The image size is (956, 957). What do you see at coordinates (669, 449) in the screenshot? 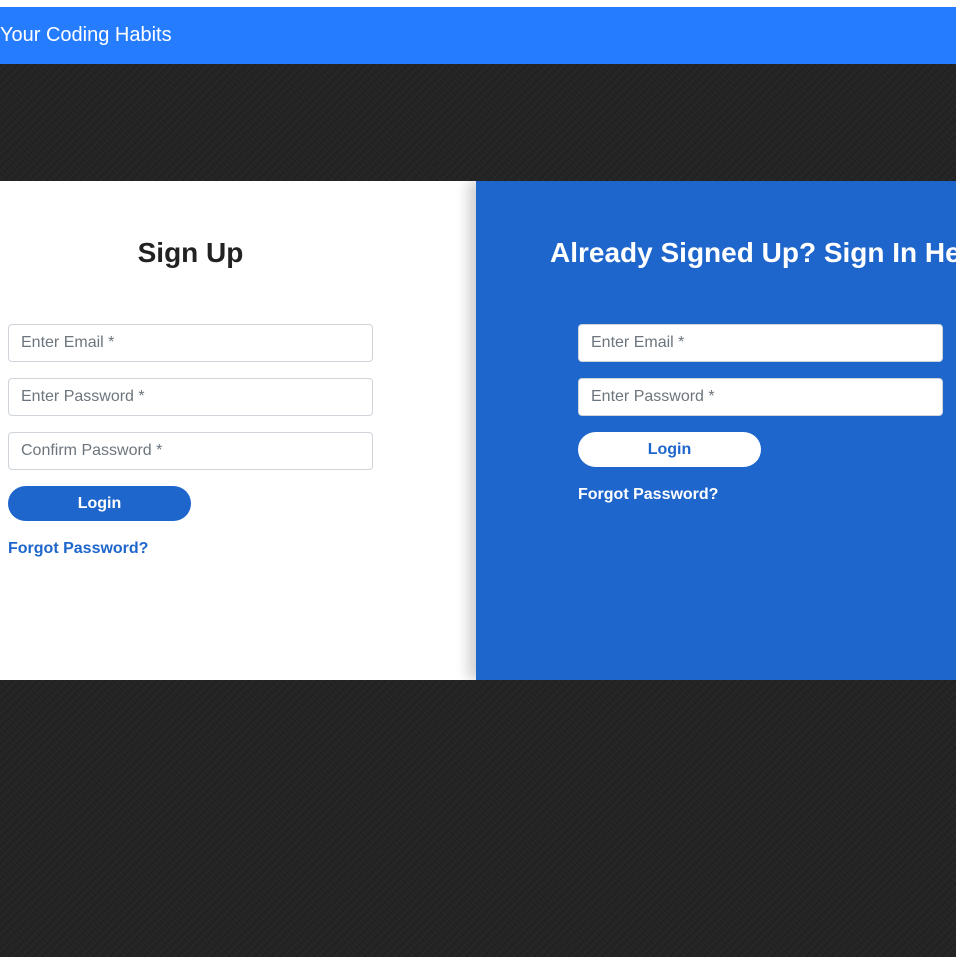
I see `signin-login-button: Login` at bounding box center [669, 449].